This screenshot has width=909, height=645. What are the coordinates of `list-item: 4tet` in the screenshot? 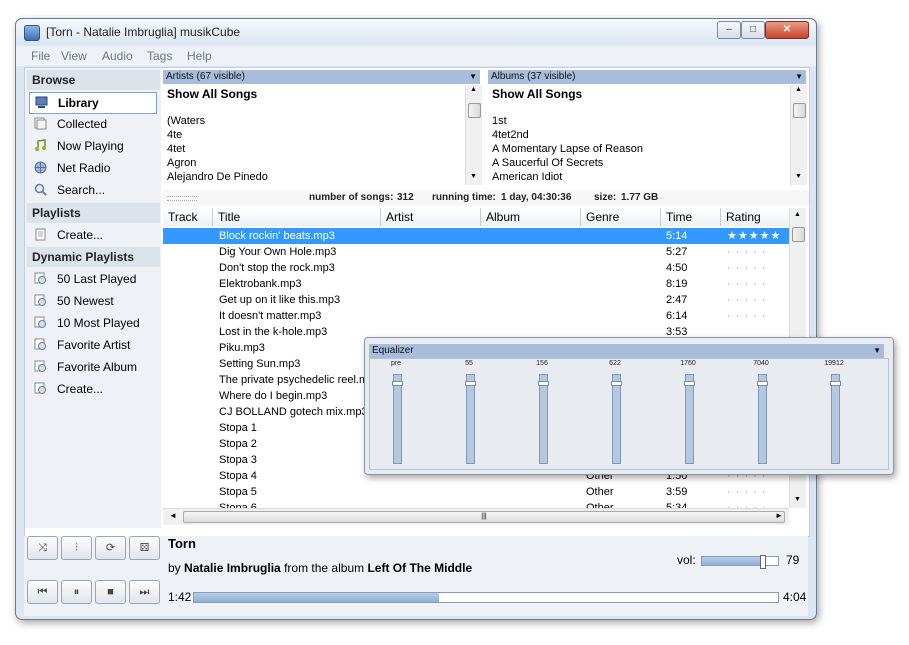 It's located at (176, 149).